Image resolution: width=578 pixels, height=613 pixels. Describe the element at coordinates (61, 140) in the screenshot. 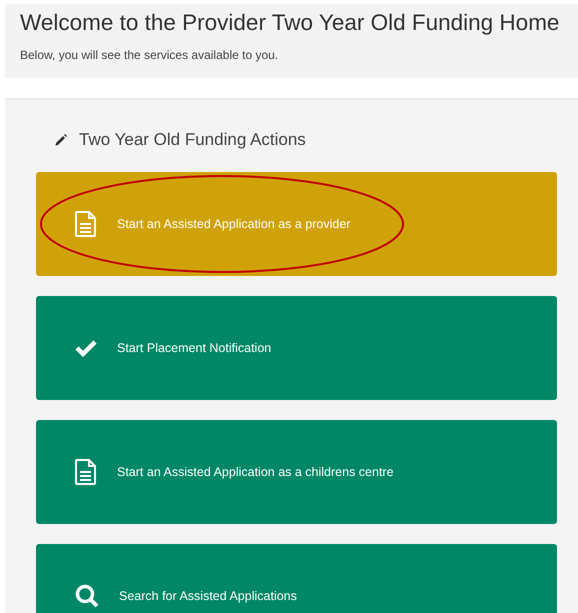

I see `pencil-icon` at that location.